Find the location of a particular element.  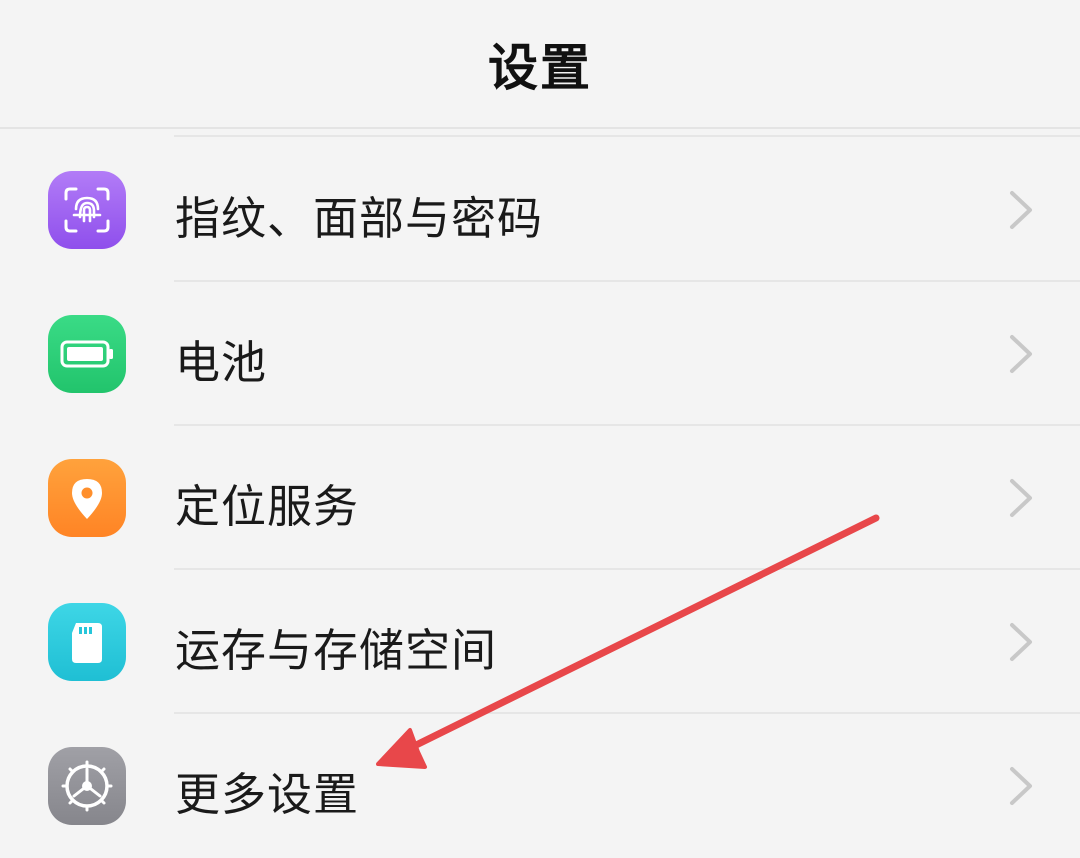

battery-icon is located at coordinates (87, 354).